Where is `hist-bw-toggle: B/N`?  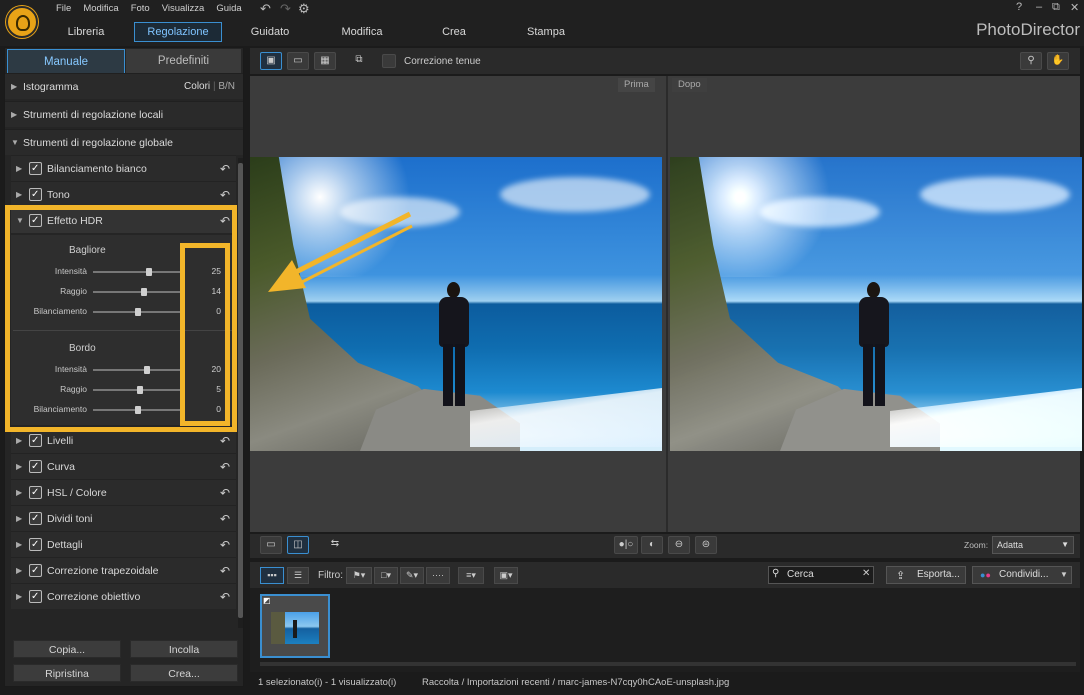 hist-bw-toggle: B/N is located at coordinates (226, 86).